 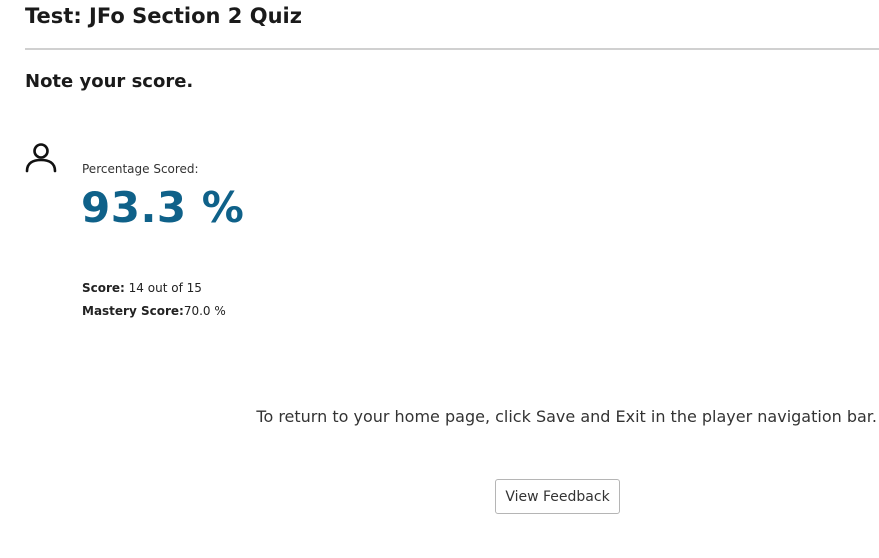 I want to click on page-title: Test: JFo Section 2 Quiz, so click(x=163, y=16).